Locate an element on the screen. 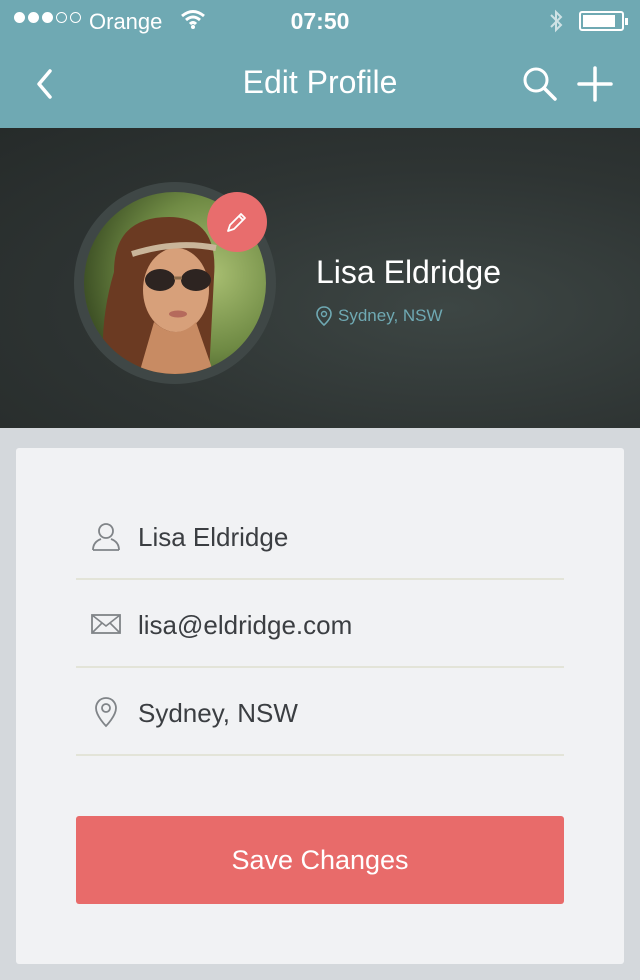  clock: 07:50 is located at coordinates (320, 21).